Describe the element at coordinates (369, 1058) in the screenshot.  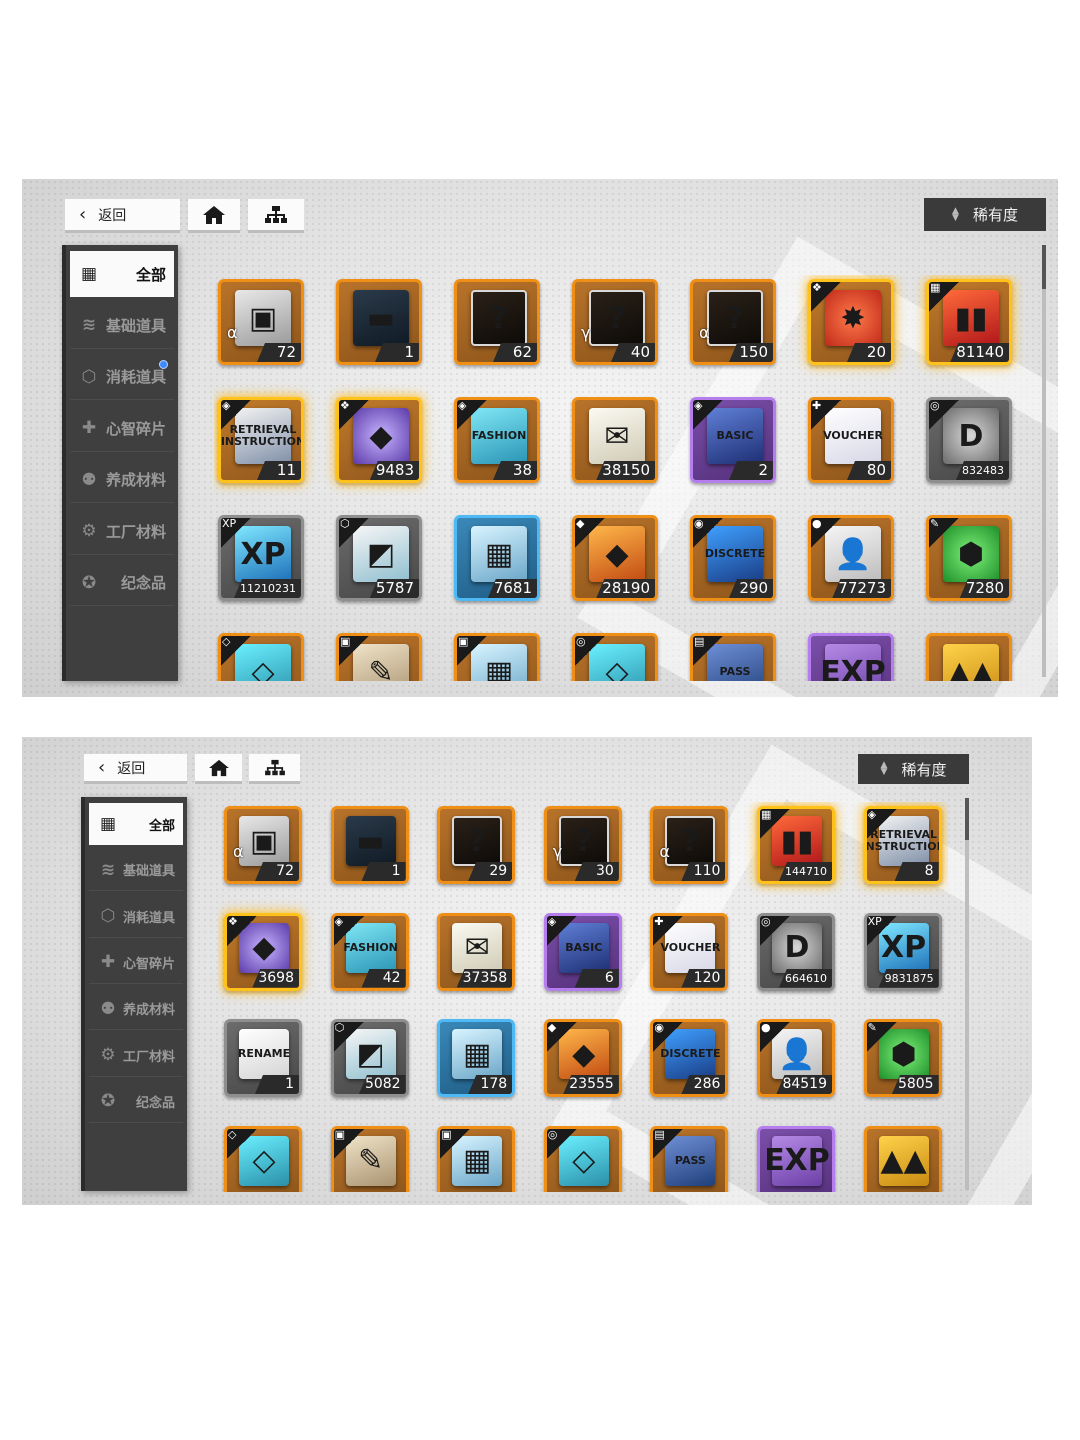
I see `inventory-item: ◩ ⬡ 5082` at that location.